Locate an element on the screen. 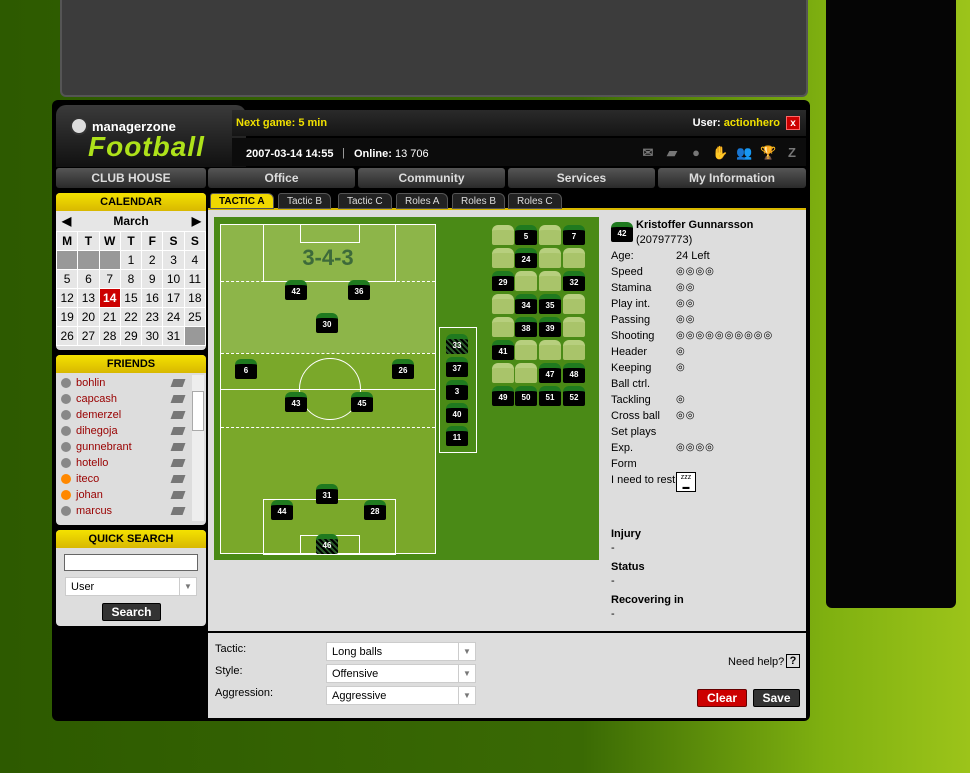  friend-name: marcus is located at coordinates (94, 511).